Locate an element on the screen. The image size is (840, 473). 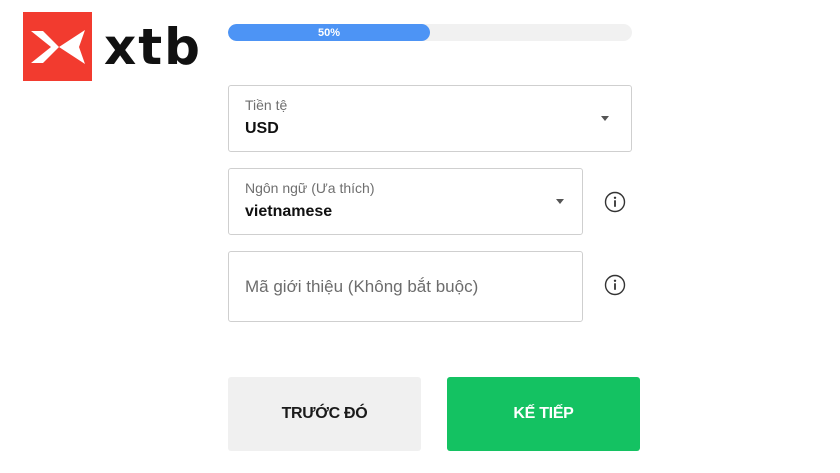
progress-bar: 50% is located at coordinates (430, 32).